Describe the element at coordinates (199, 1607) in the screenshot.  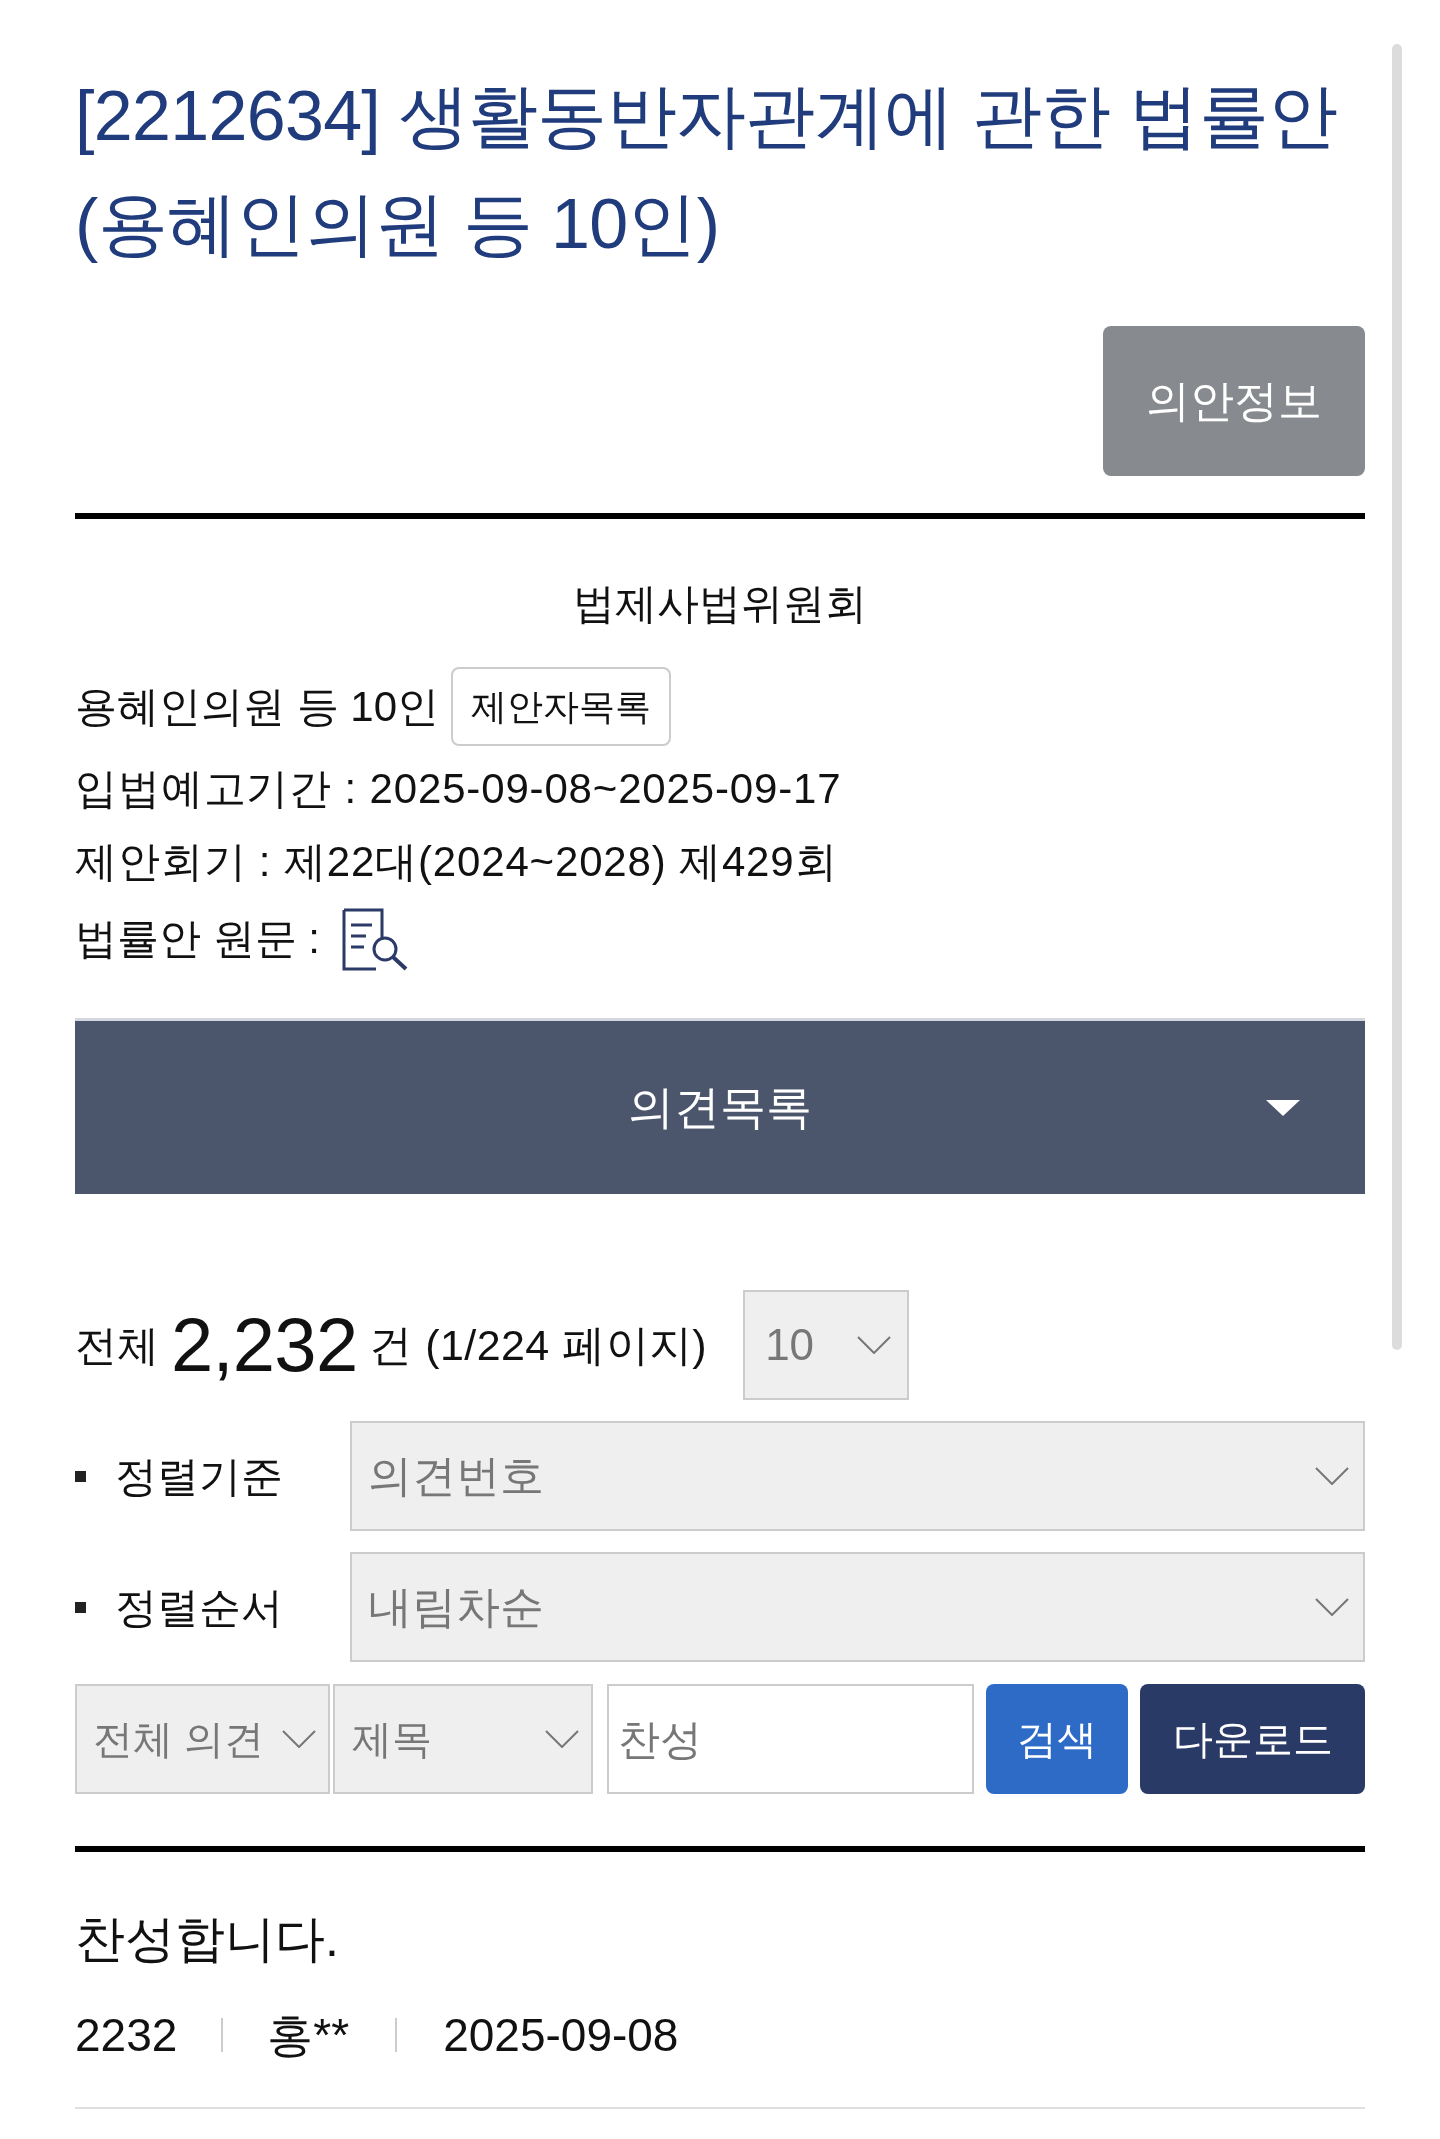
I see `sort-label: 정렬순서` at that location.